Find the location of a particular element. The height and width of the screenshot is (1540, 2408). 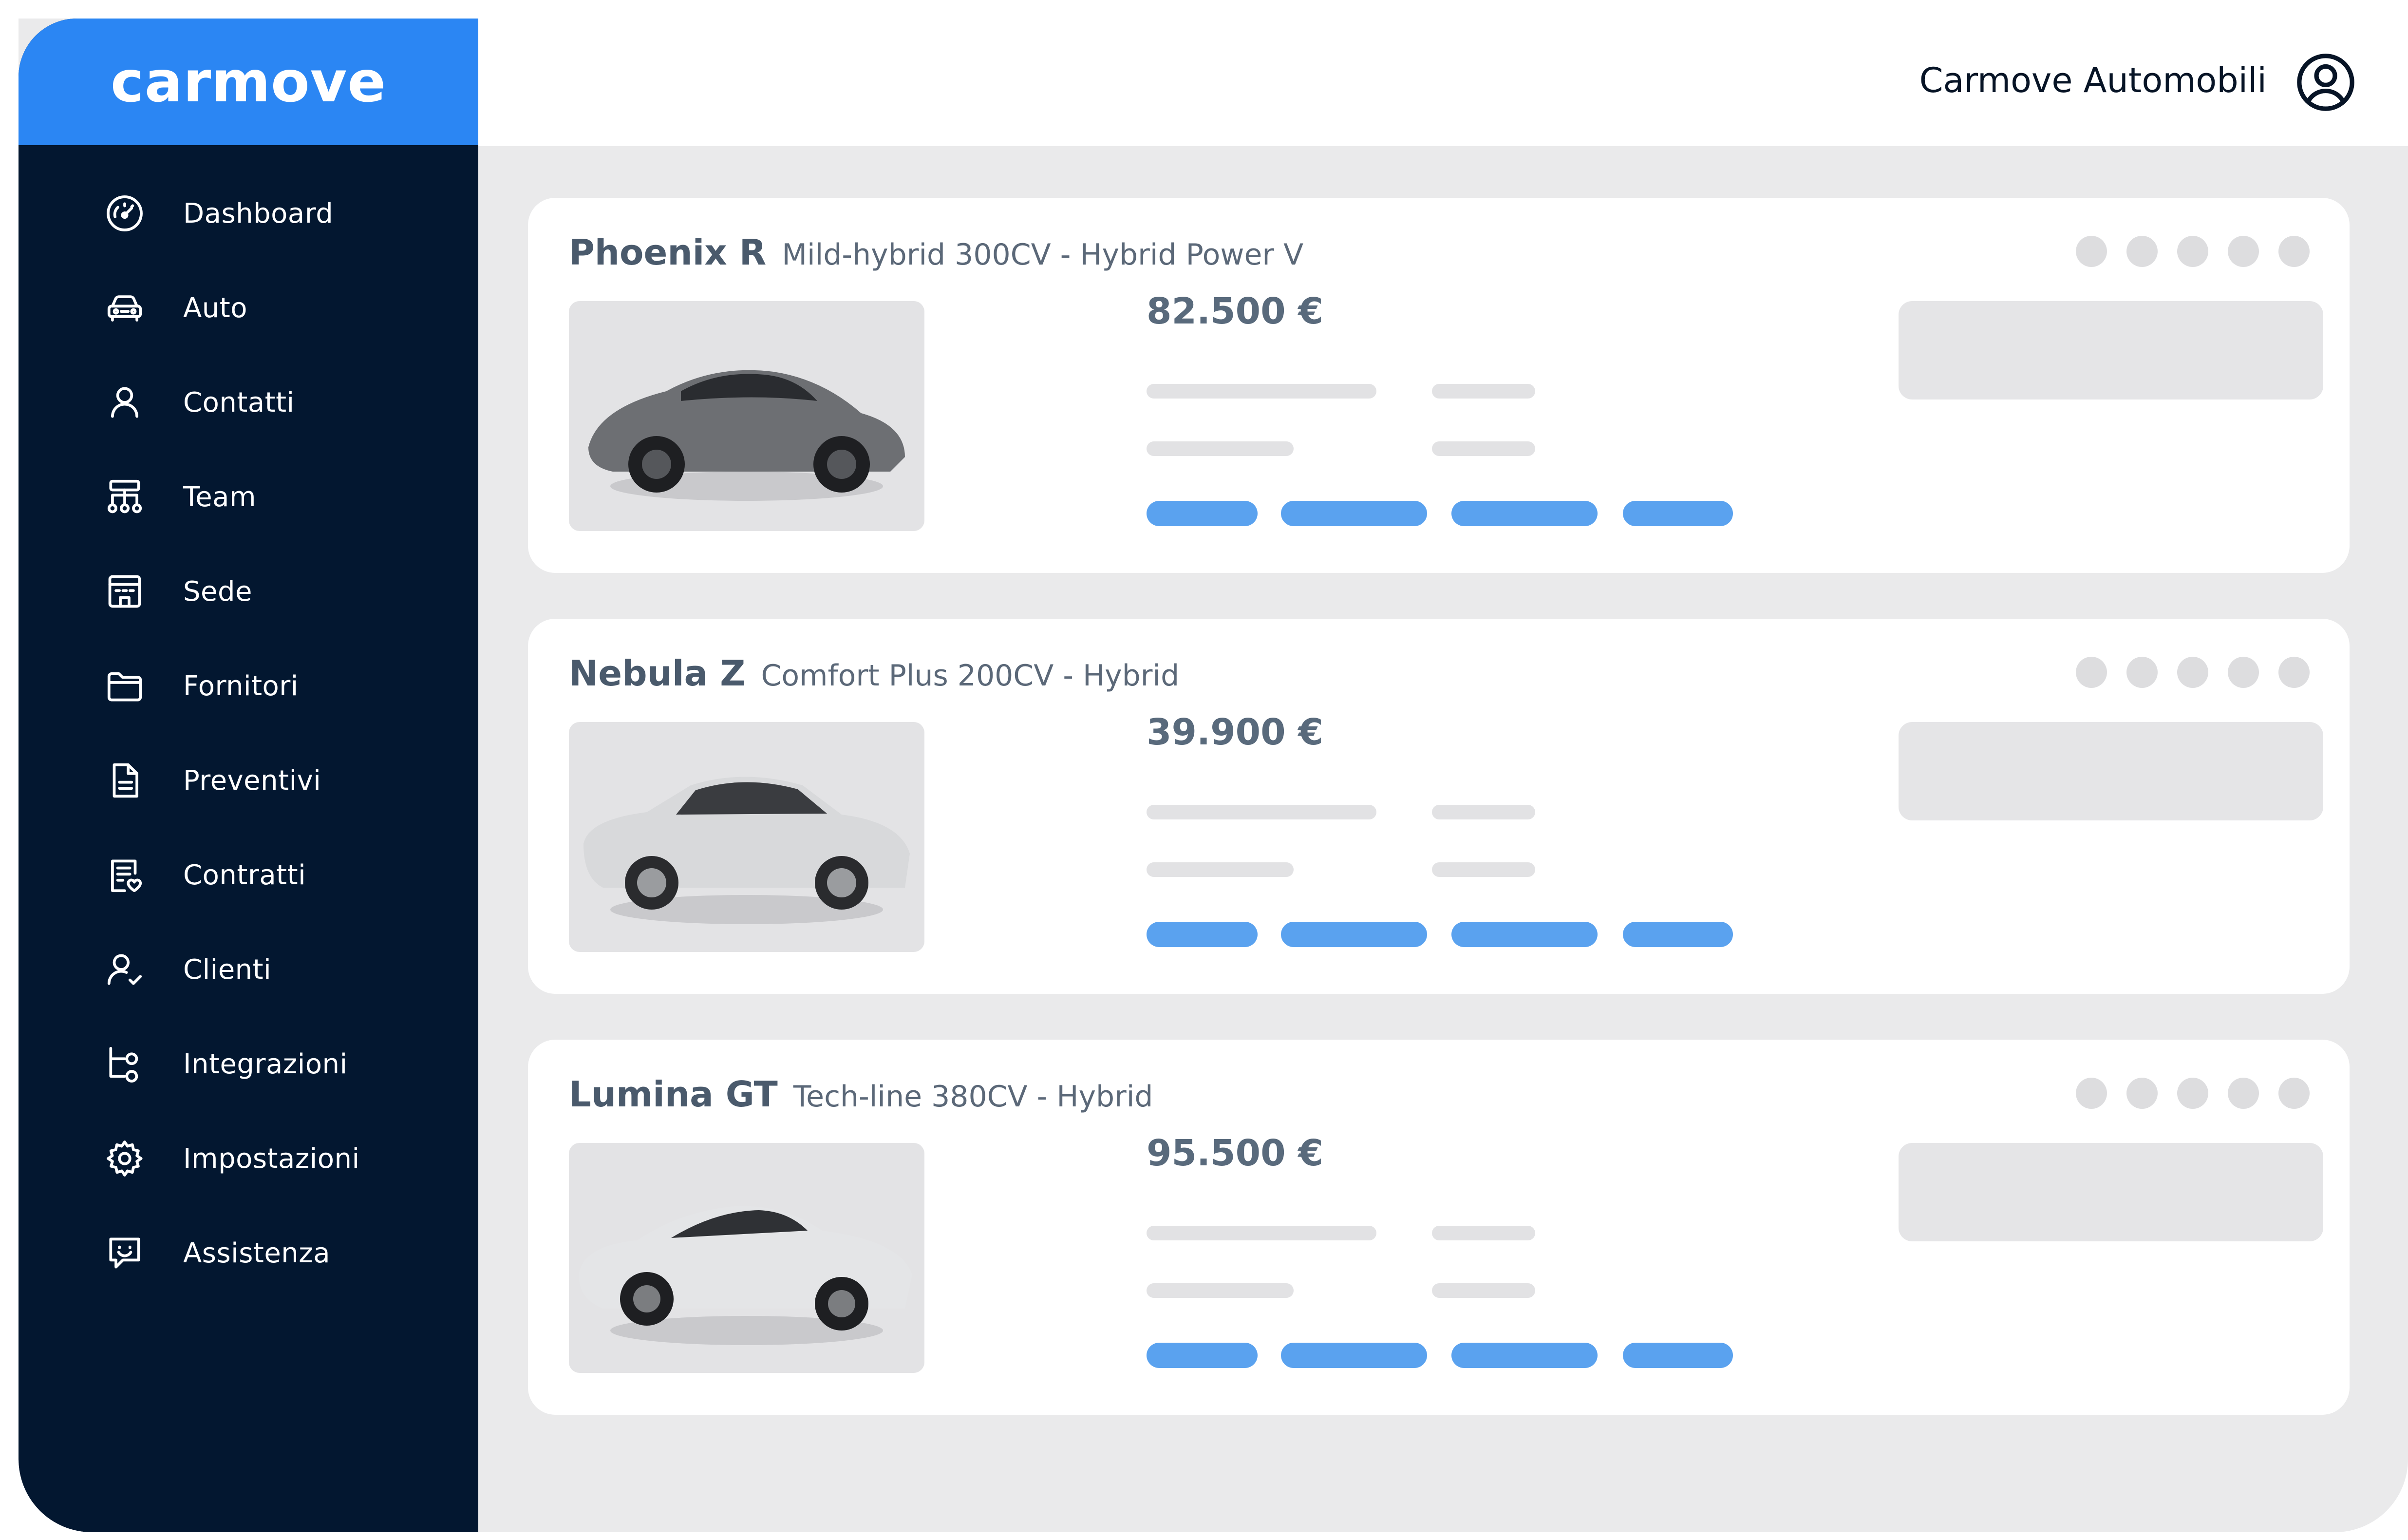

sidebar-item-label: Contatti is located at coordinates (239, 402).